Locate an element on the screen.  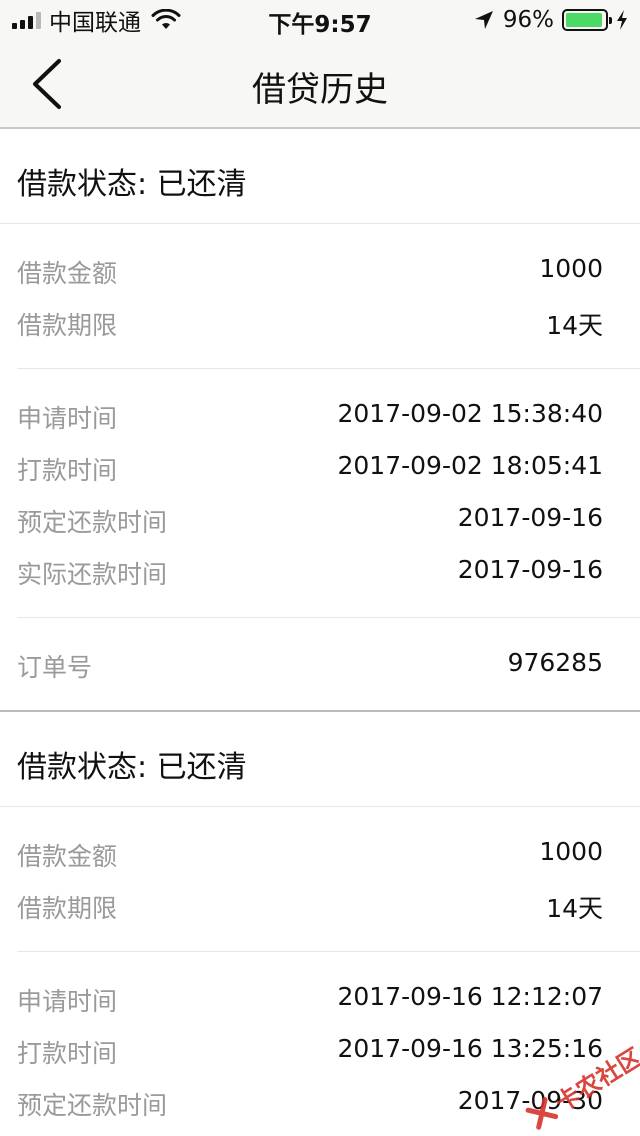
signal-icon is located at coordinates (26, 20).